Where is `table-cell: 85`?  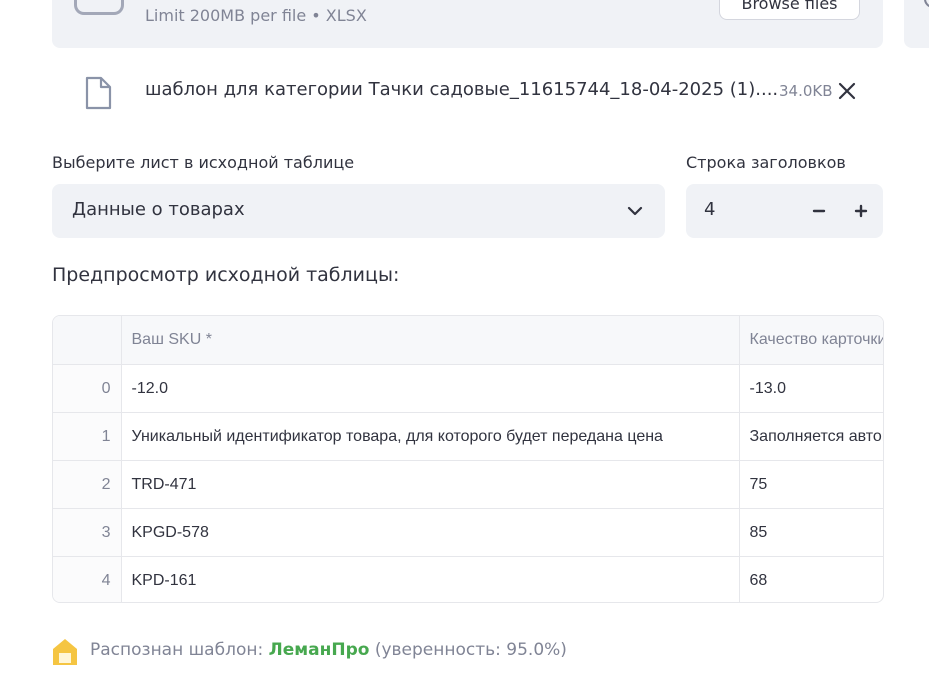 table-cell: 85 is located at coordinates (811, 532).